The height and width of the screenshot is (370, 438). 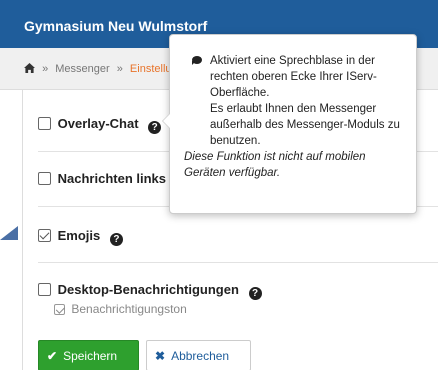 What do you see at coordinates (116, 26) in the screenshot?
I see `page-title: Gymnasium Neu Wulmstorf` at bounding box center [116, 26].